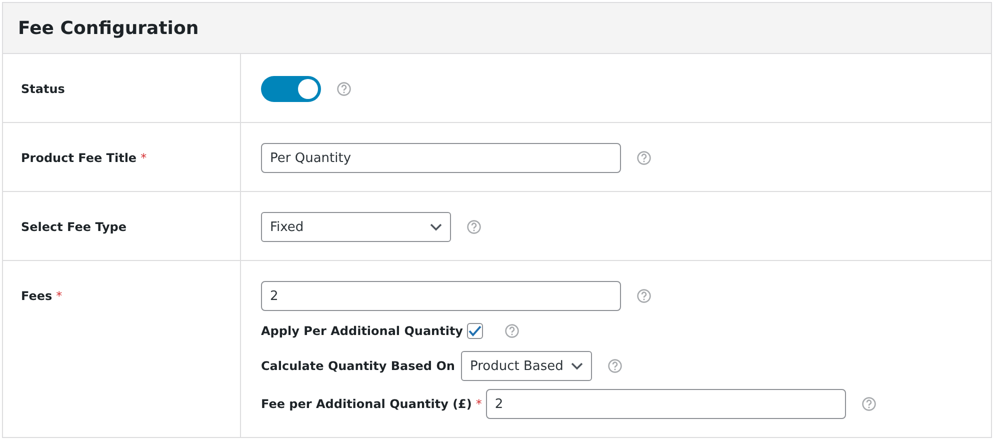  Describe the element at coordinates (366, 404) in the screenshot. I see `field-label: Fee per Additional Quantity (£)` at that location.